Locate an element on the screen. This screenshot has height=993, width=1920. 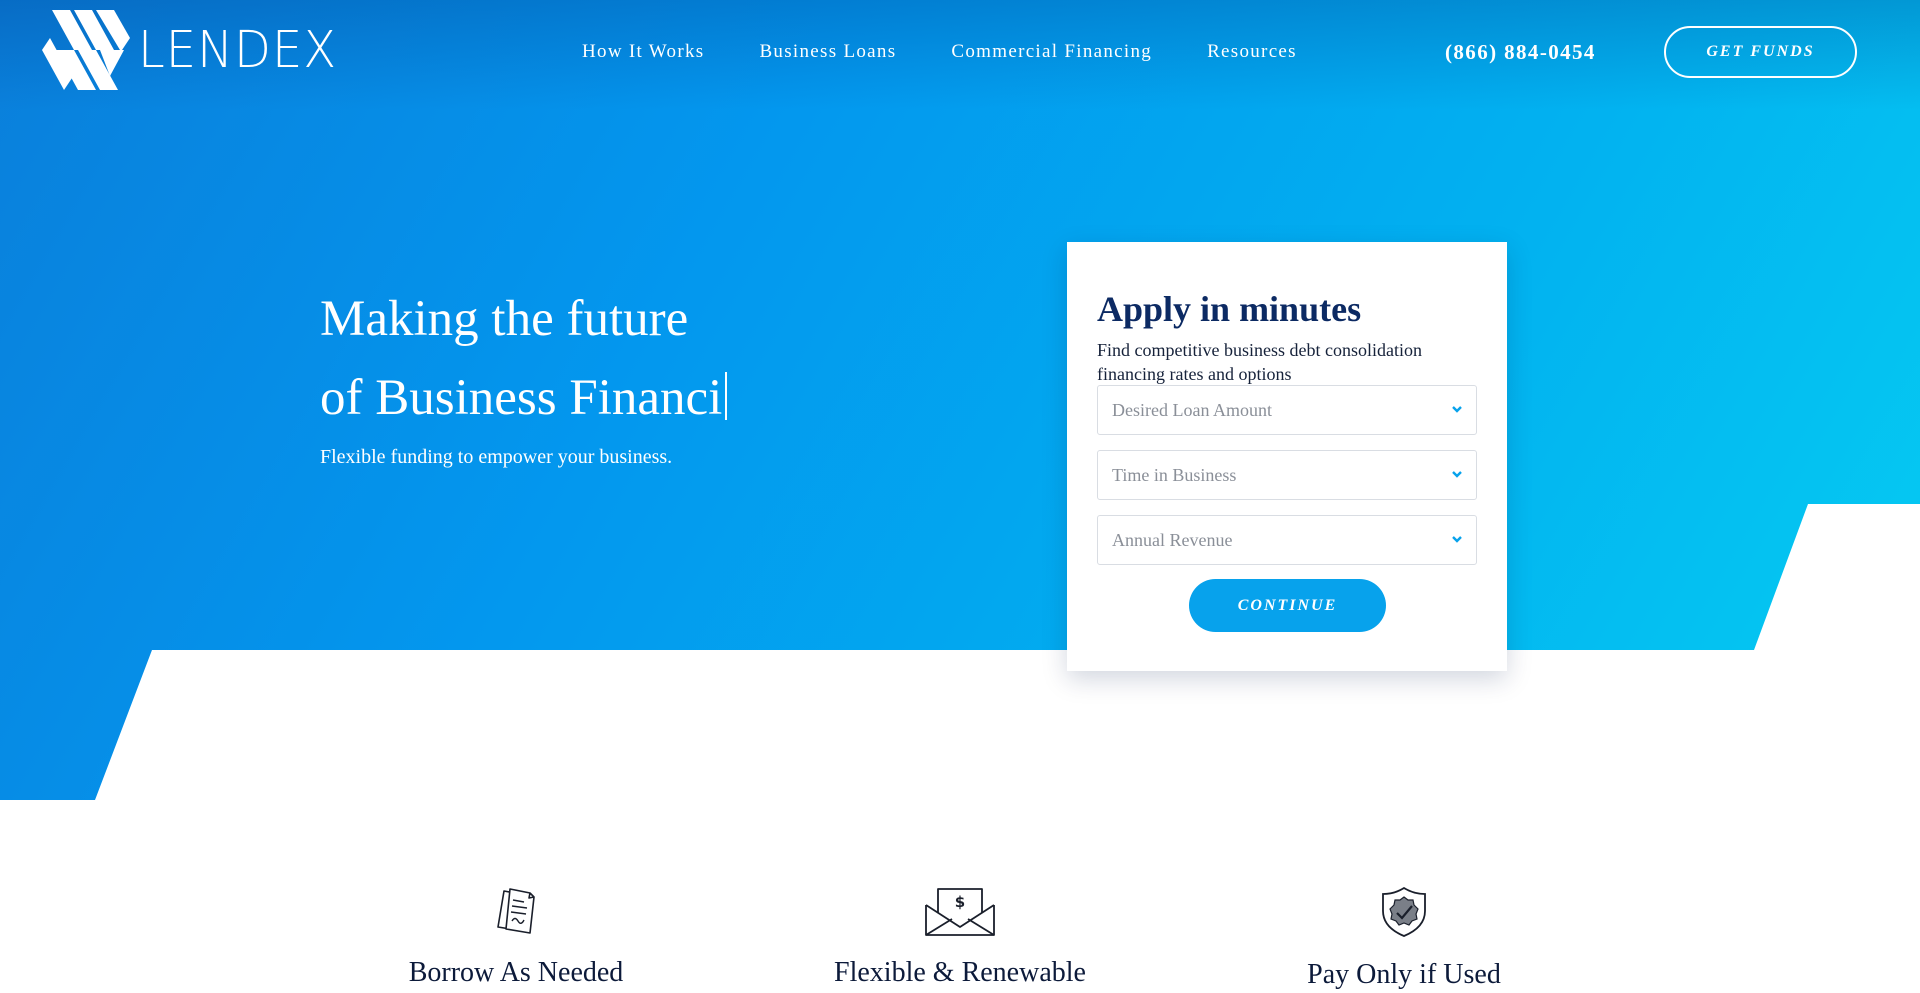
hero-headline-line1: Making the future is located at coordinates (504, 319).